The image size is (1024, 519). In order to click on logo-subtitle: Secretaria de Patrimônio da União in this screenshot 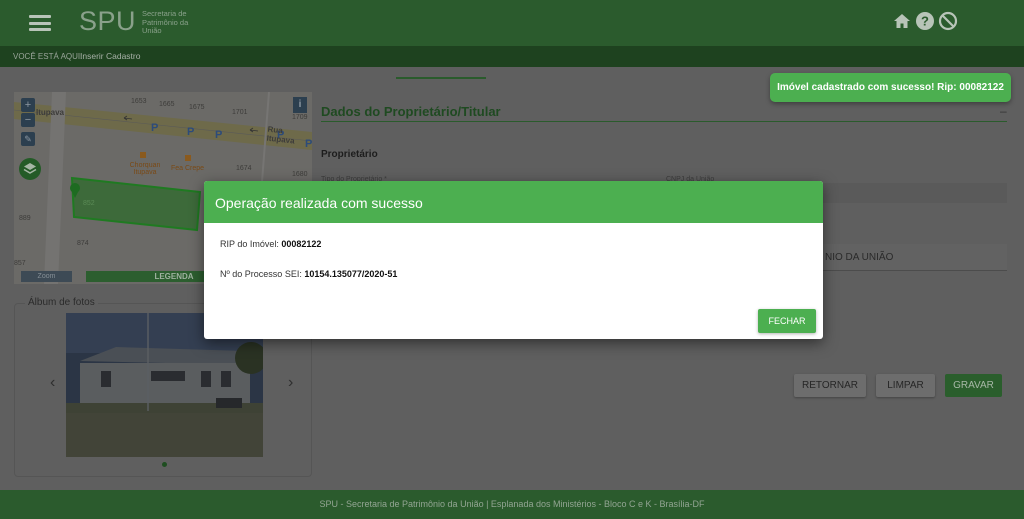, I will do `click(165, 22)`.